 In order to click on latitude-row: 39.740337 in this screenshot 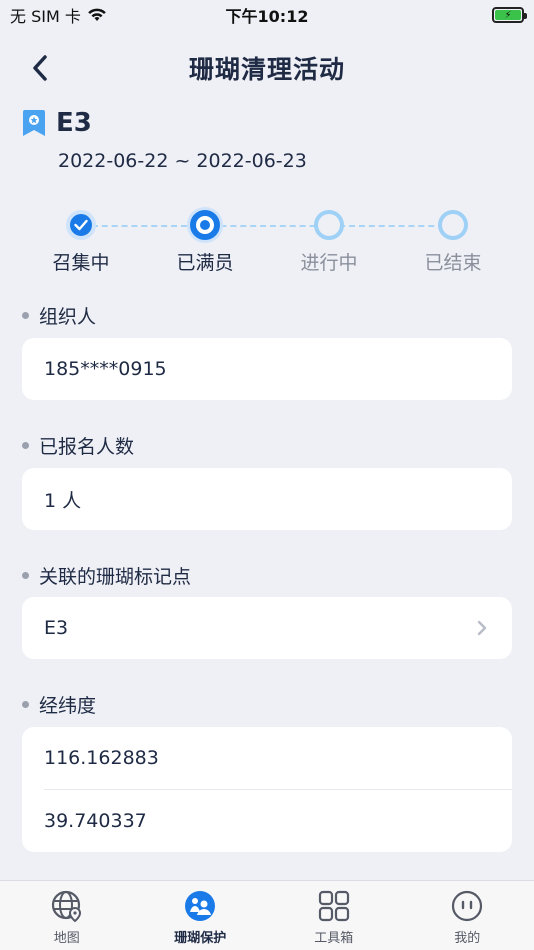, I will do `click(267, 821)`.